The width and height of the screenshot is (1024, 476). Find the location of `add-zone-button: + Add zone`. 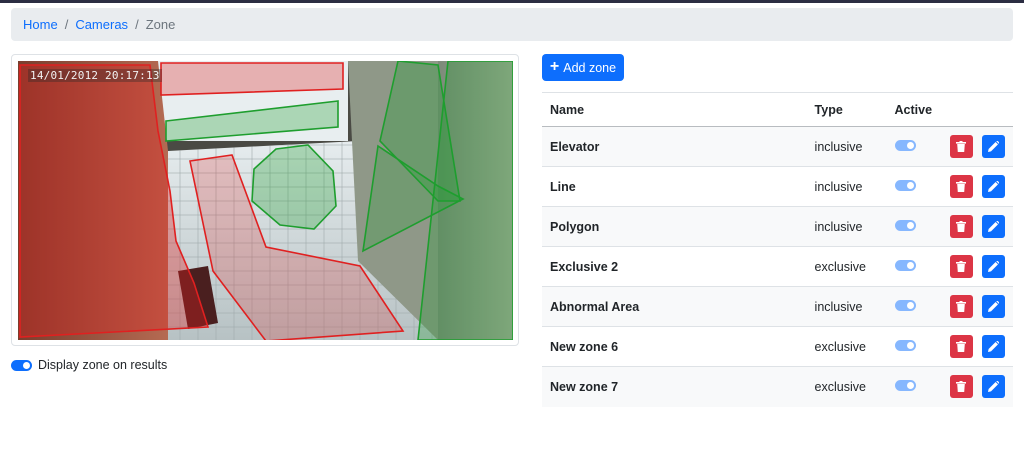

add-zone-button: + Add zone is located at coordinates (583, 67).